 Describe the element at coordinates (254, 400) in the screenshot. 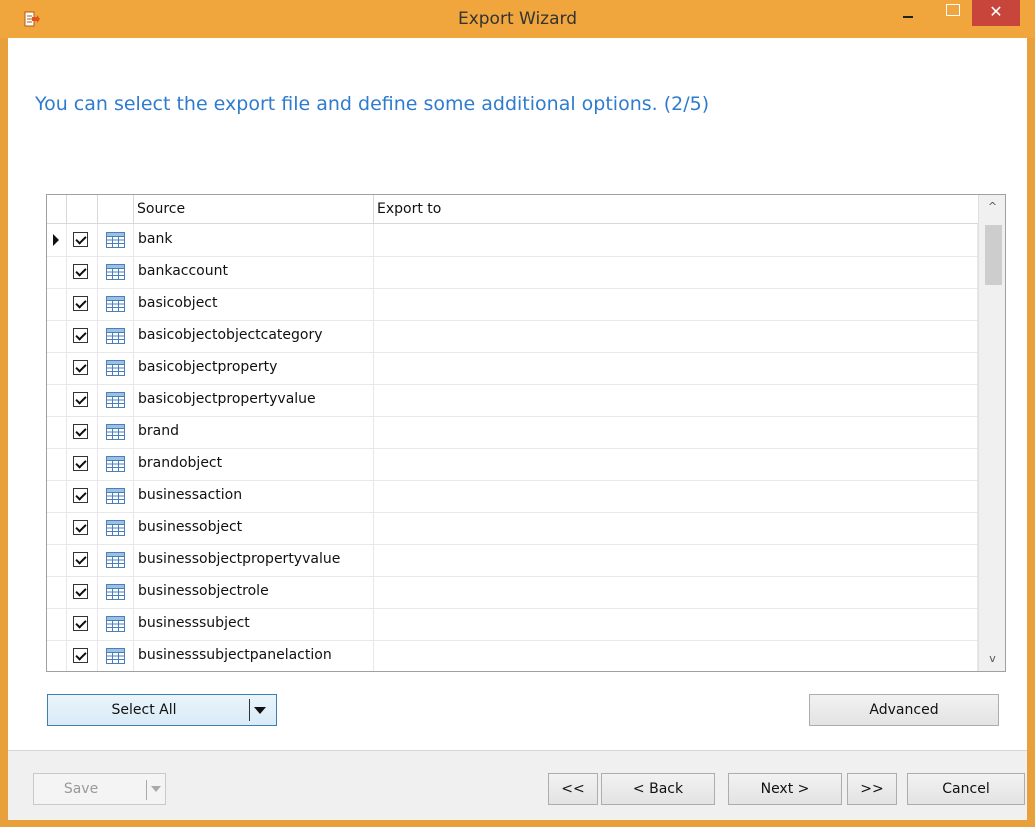

I see `source-cell: basicobjectpropertyvalue` at that location.